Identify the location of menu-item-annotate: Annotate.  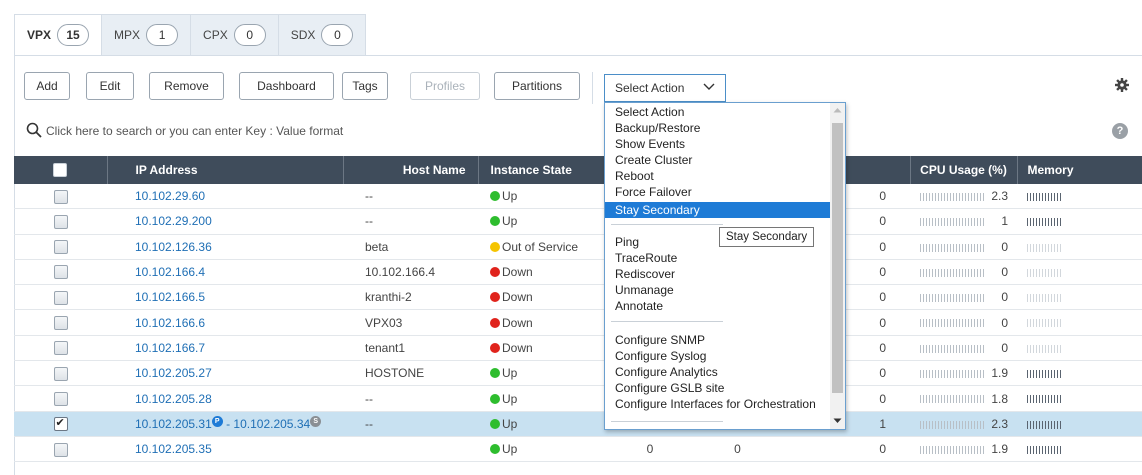
(639, 306).